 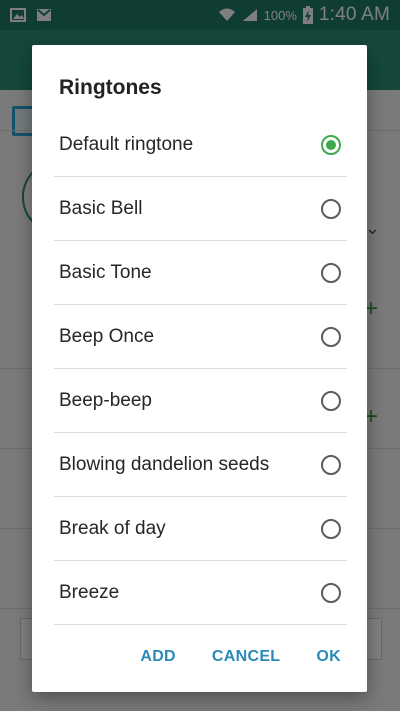 What do you see at coordinates (200, 529) in the screenshot?
I see `ringtone-option-break-of-day: Break of day` at bounding box center [200, 529].